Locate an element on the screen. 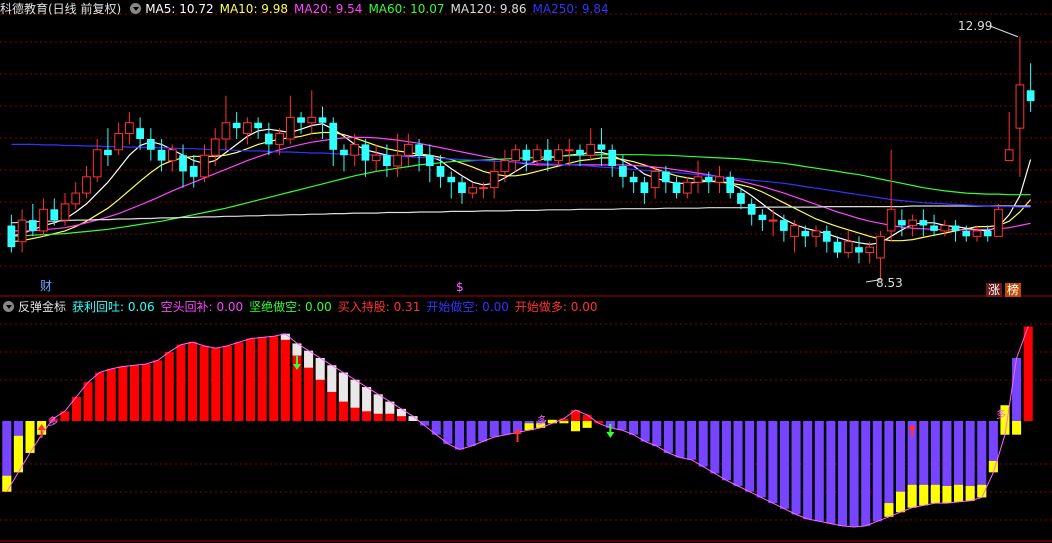 The height and width of the screenshot is (543, 1052). duo-marker: 多 is located at coordinates (542, 420).